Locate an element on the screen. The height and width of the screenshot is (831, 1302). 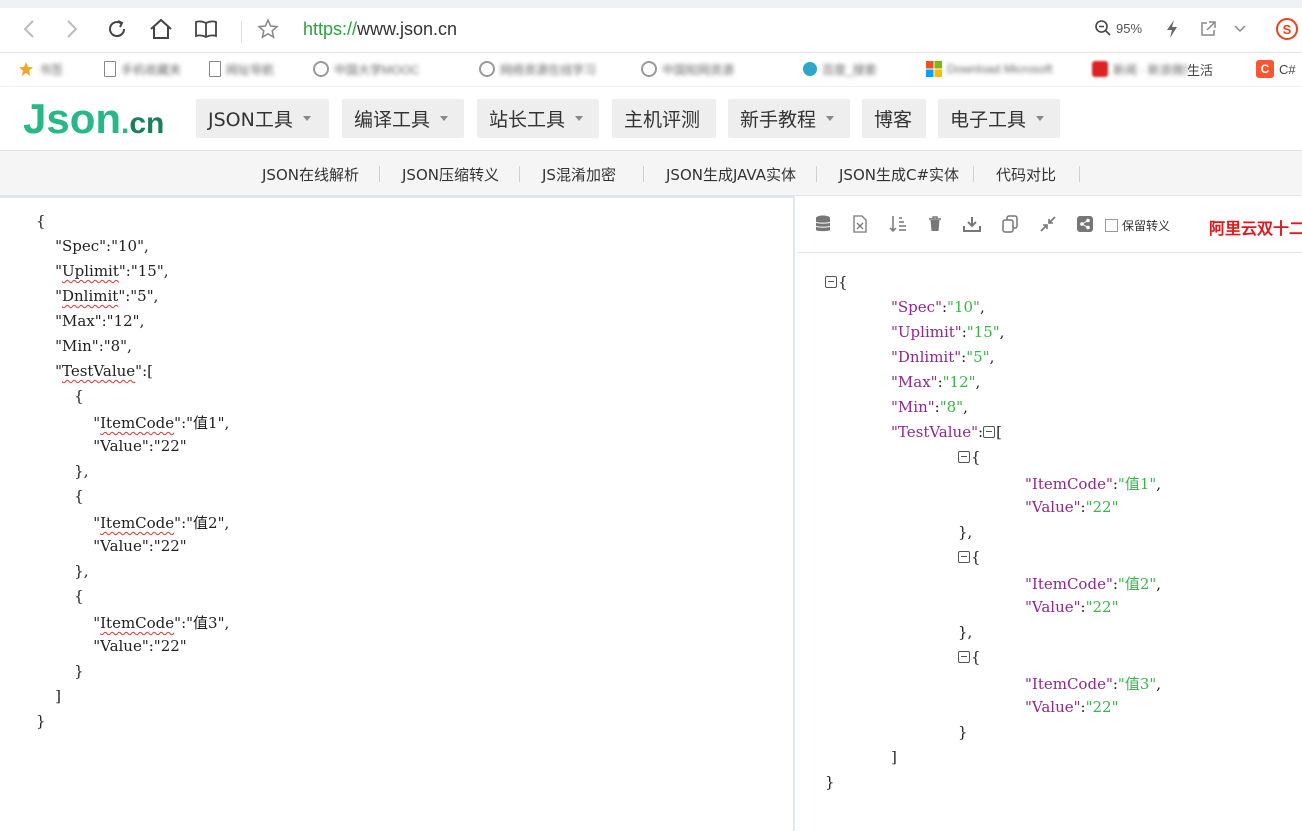
bookmark-item: 网址导航 is located at coordinates (241, 69).